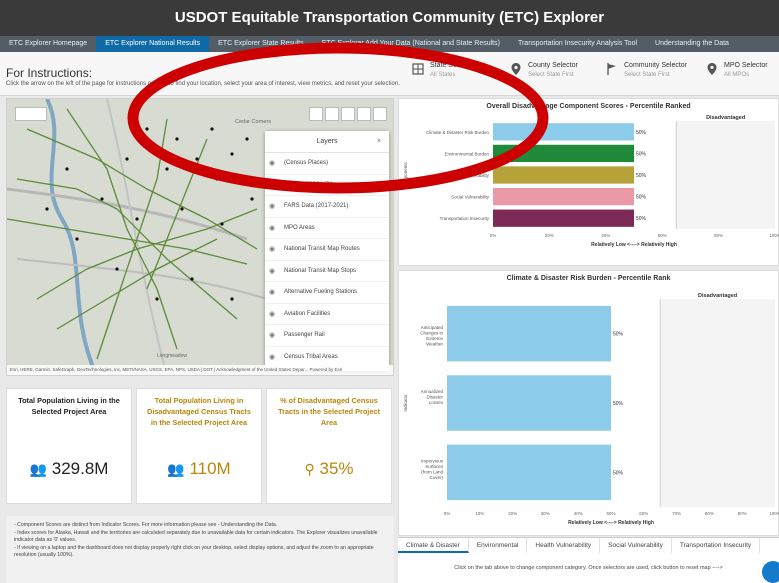 The height and width of the screenshot is (583, 779). Describe the element at coordinates (153, 44) in the screenshot. I see `nav-tab: ETC Explorer National Results` at that location.